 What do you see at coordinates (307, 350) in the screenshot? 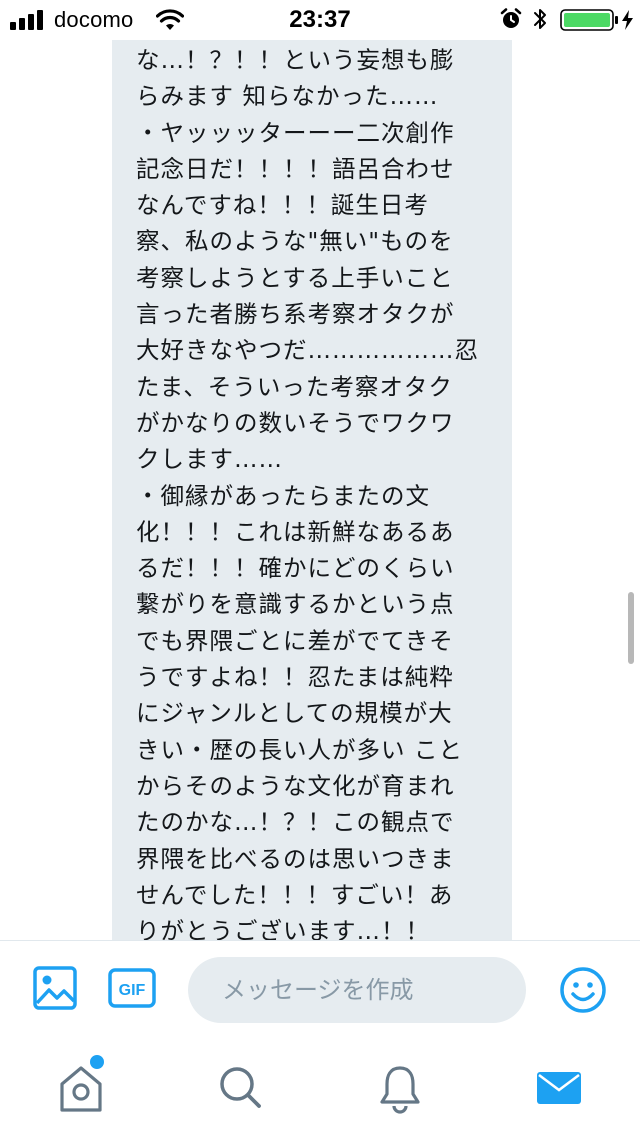
I see `message-line: 大好きなやつだ………………忍` at bounding box center [307, 350].